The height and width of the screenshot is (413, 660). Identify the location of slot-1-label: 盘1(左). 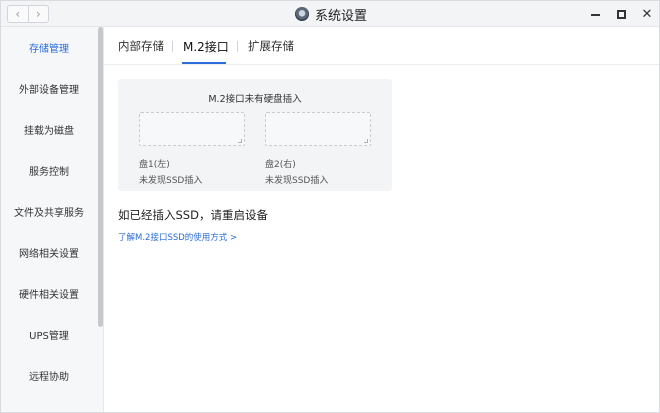
(154, 165).